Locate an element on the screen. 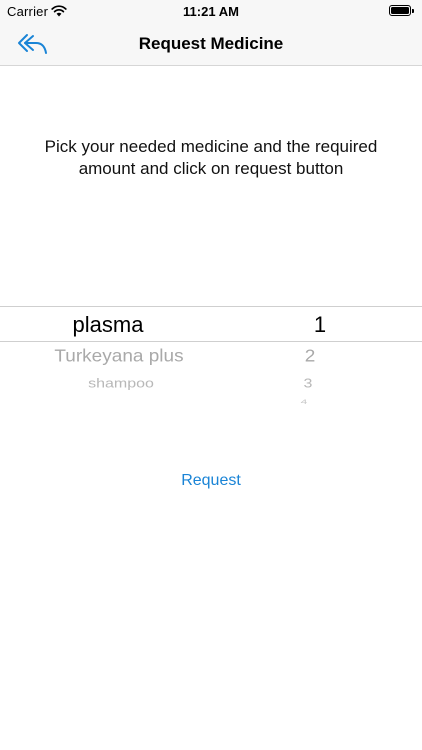 The image size is (422, 750). picker-selection-top-line is located at coordinates (211, 306).